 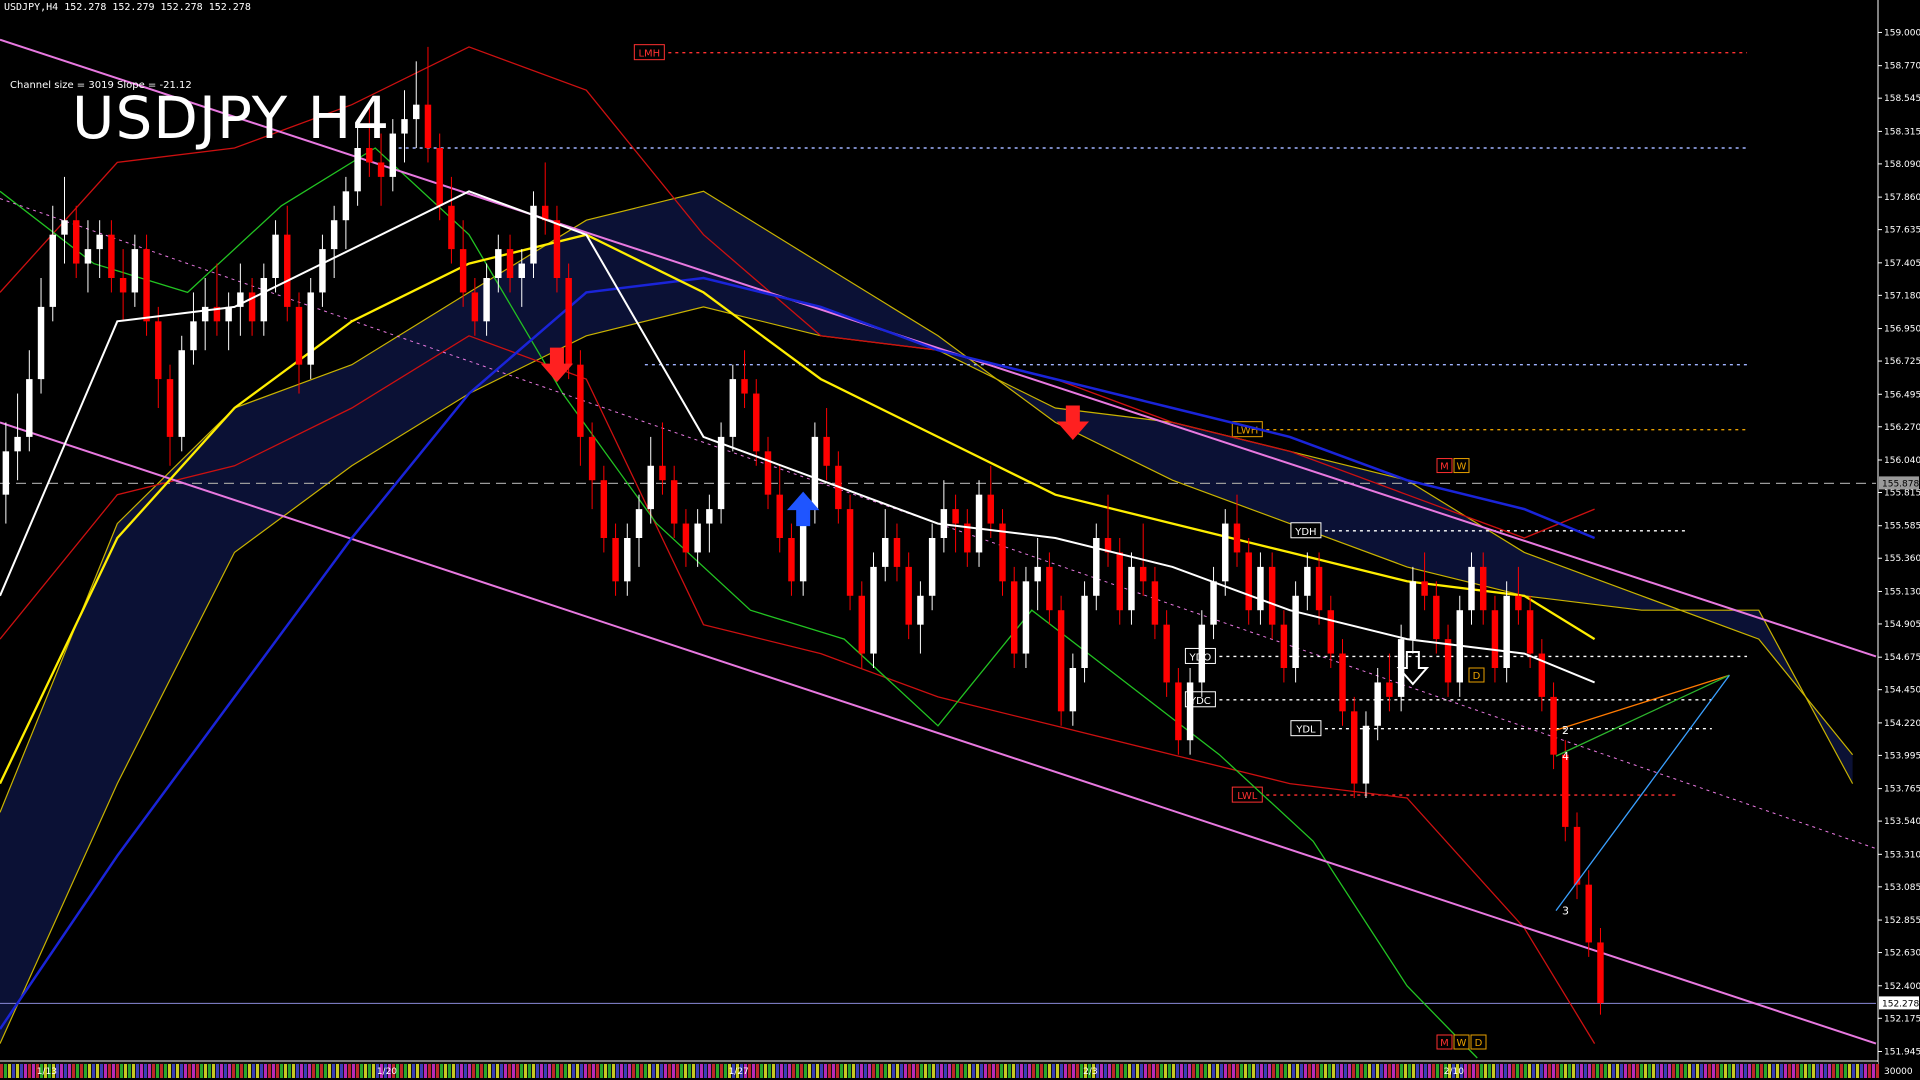 I want to click on badge-top-label-1: W, so click(x=1462, y=467).